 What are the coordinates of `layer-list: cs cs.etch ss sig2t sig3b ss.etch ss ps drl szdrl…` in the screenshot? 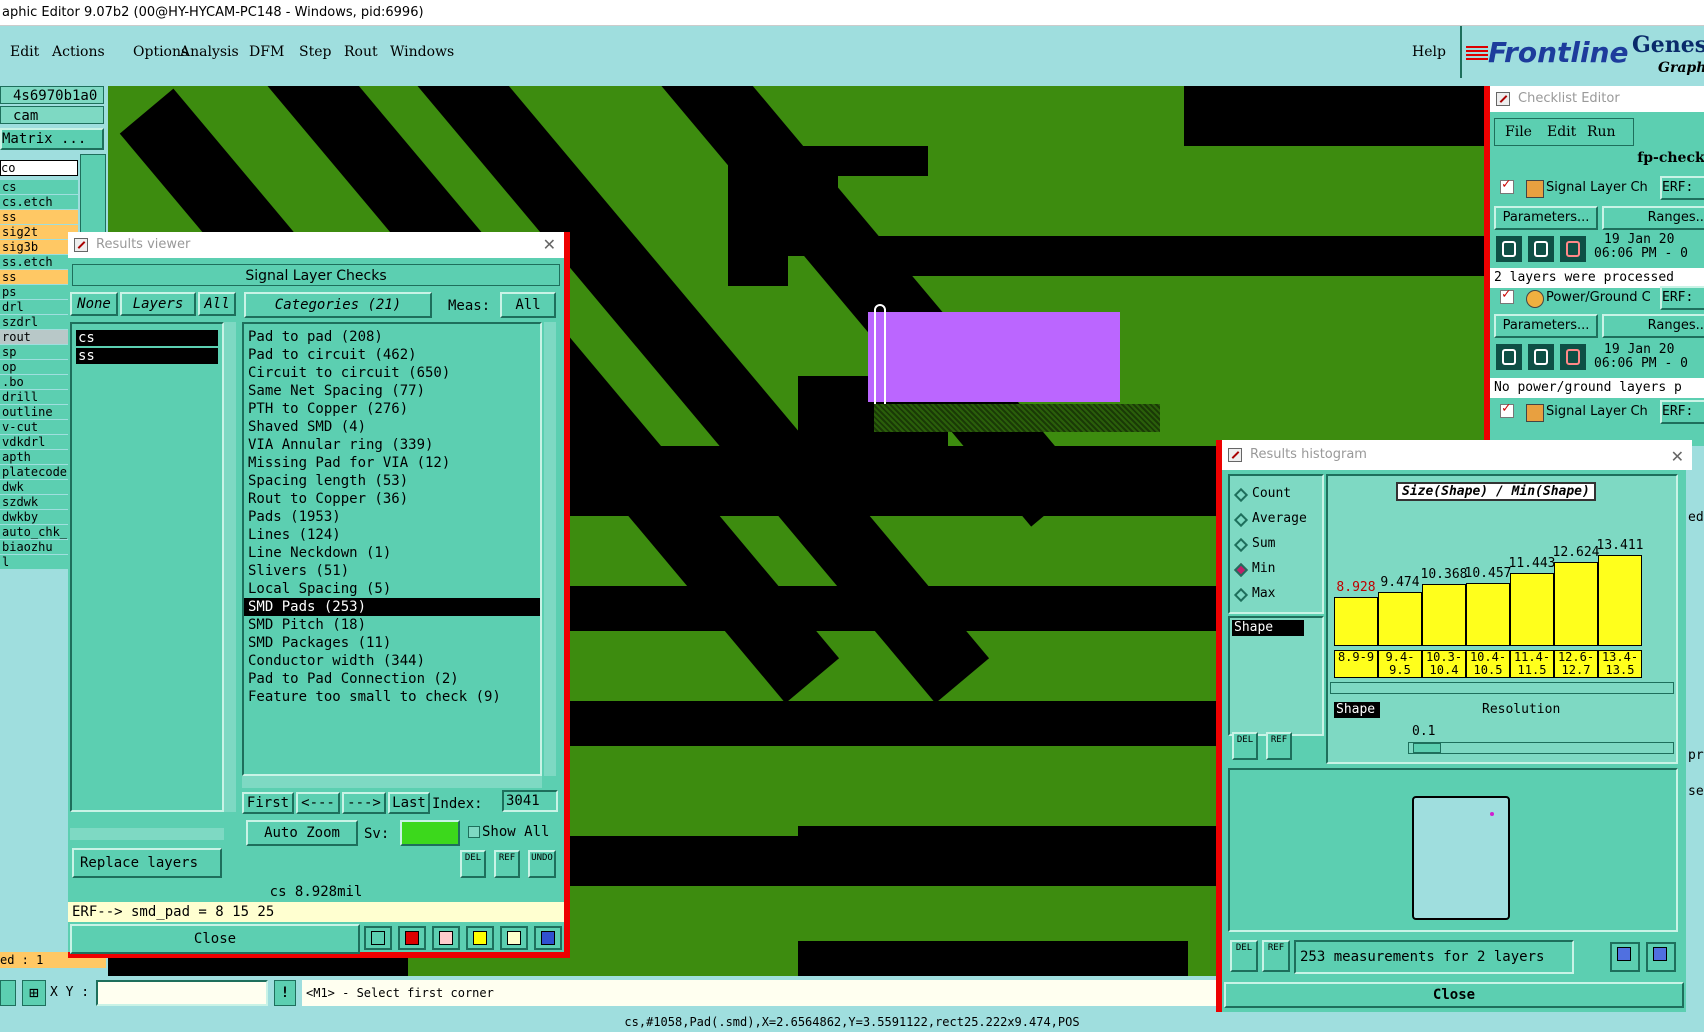 It's located at (39, 375).